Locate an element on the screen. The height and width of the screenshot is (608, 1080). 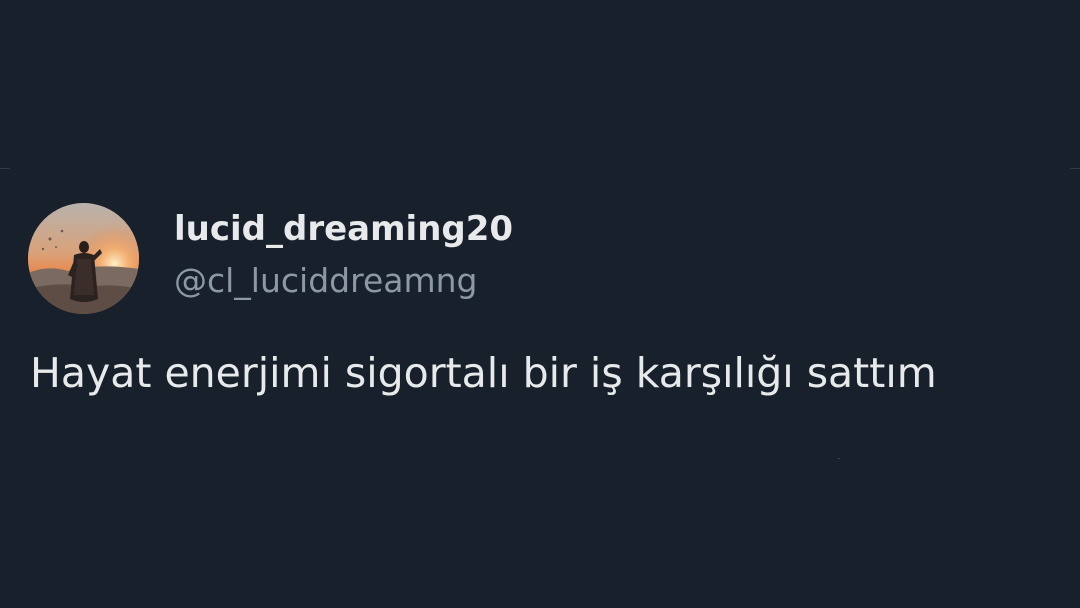
avatar is located at coordinates (83, 258).